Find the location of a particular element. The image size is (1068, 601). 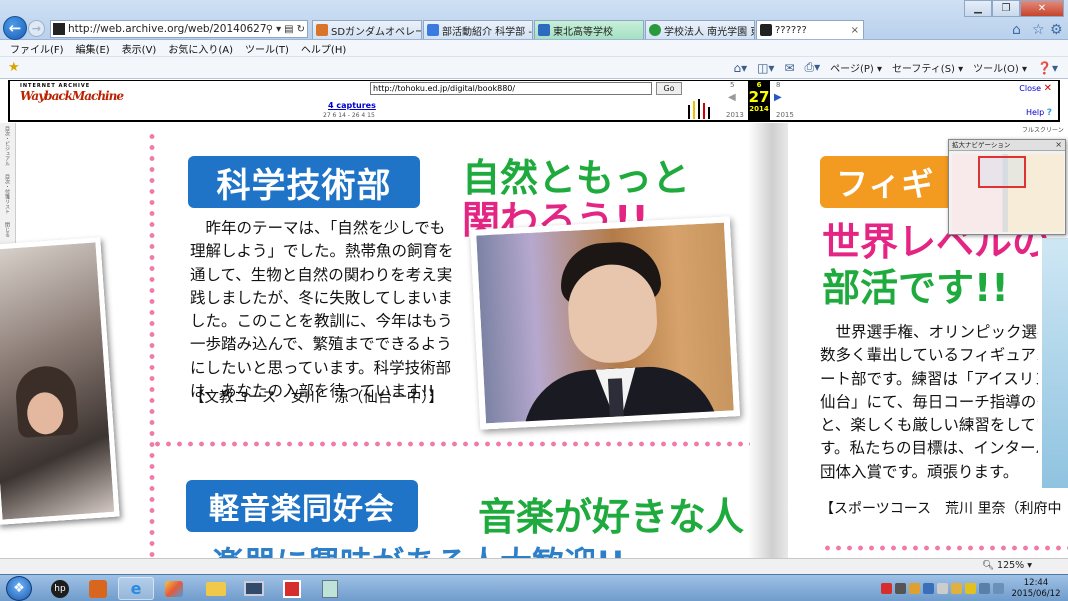

taskbar-hp-app: hp is located at coordinates (60, 588).